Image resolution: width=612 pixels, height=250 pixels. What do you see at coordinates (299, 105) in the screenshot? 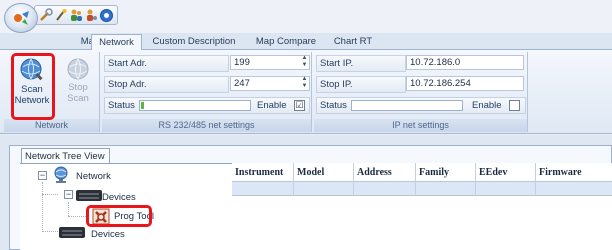
I see `rs-enable-checkbox: ☑` at bounding box center [299, 105].